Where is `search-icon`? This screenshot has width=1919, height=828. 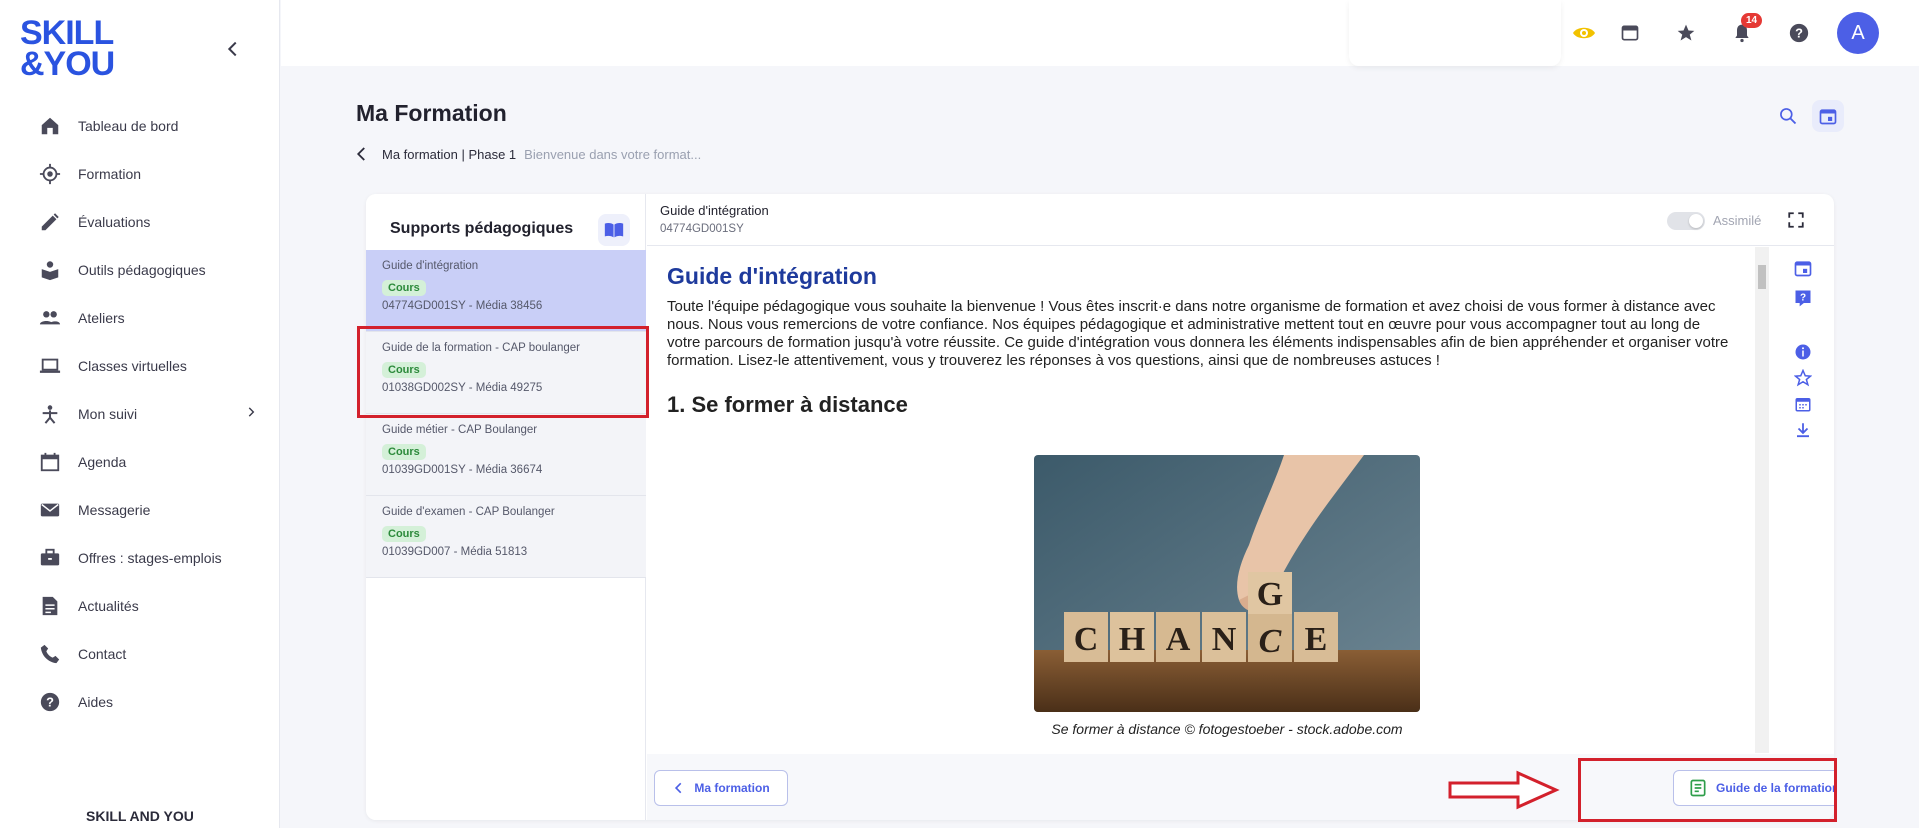
search-icon is located at coordinates (1788, 118).